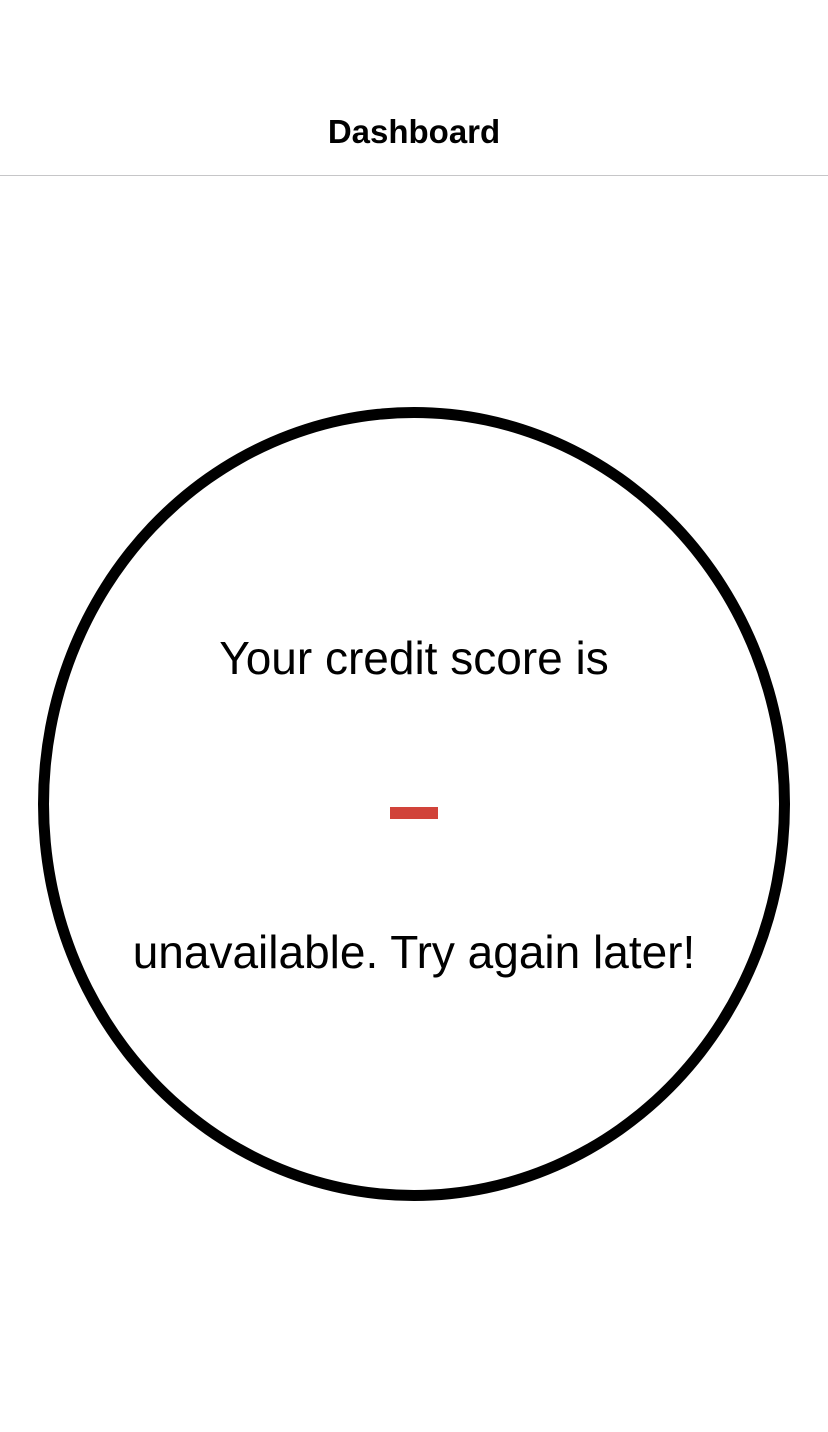 The height and width of the screenshot is (1432, 828). What do you see at coordinates (414, 88) in the screenshot?
I see `navigation-bar: Dashboard` at bounding box center [414, 88].